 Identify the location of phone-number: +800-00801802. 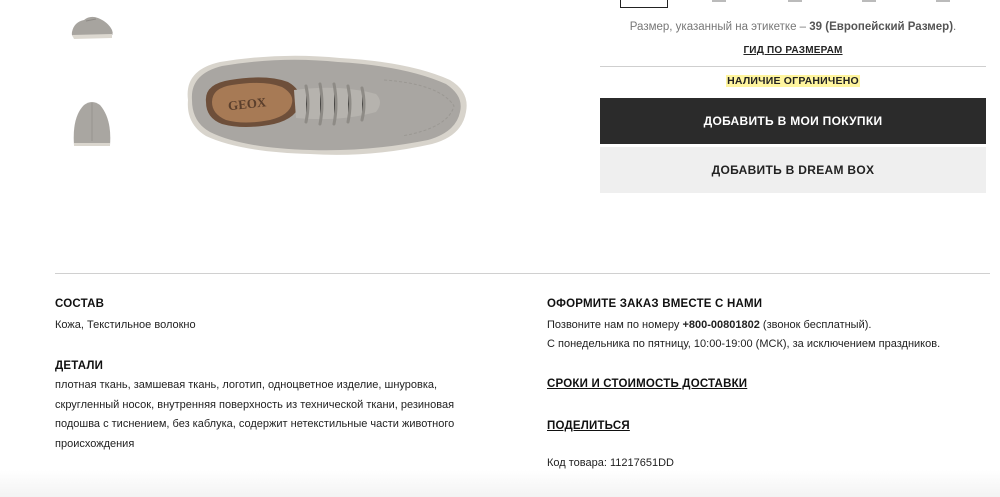
(720, 325).